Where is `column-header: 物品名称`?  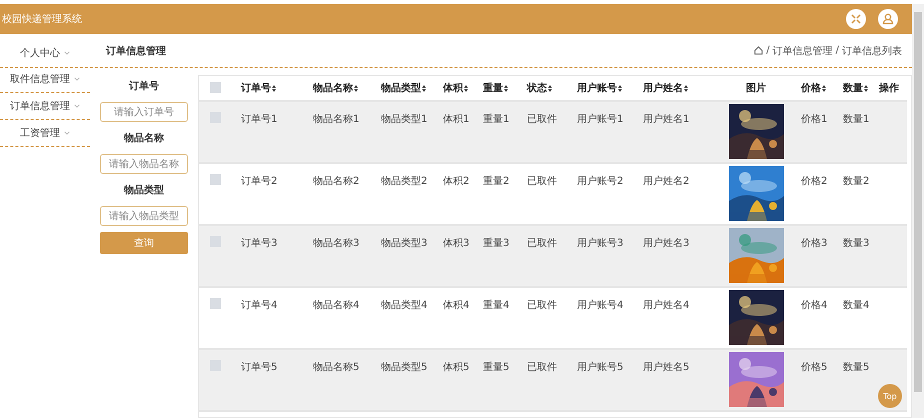 column-header: 物品名称 is located at coordinates (335, 88).